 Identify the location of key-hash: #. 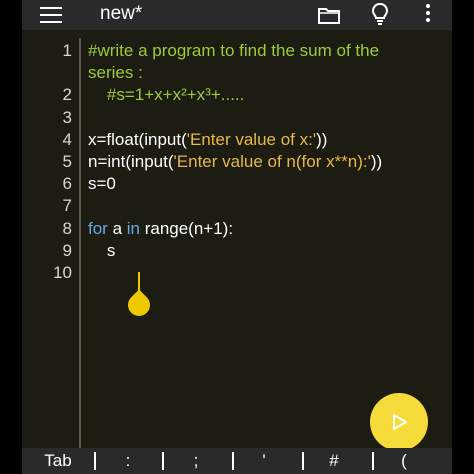
(334, 461).